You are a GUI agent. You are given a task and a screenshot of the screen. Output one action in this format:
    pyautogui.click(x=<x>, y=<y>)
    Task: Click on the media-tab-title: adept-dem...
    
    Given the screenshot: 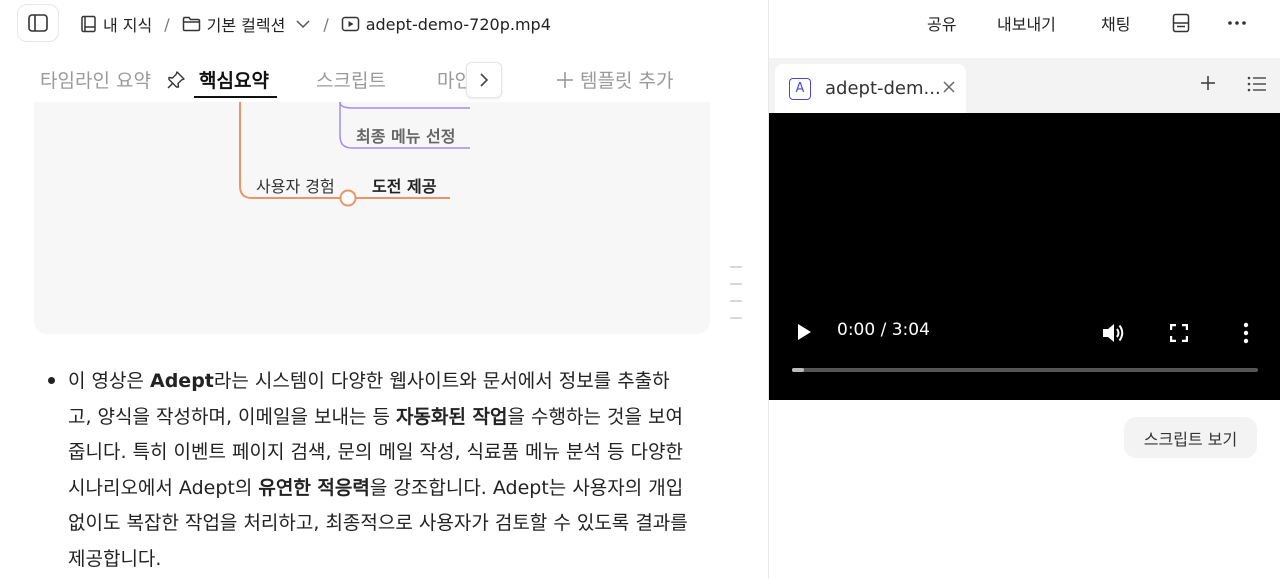 What is the action you would take?
    pyautogui.click(x=883, y=88)
    